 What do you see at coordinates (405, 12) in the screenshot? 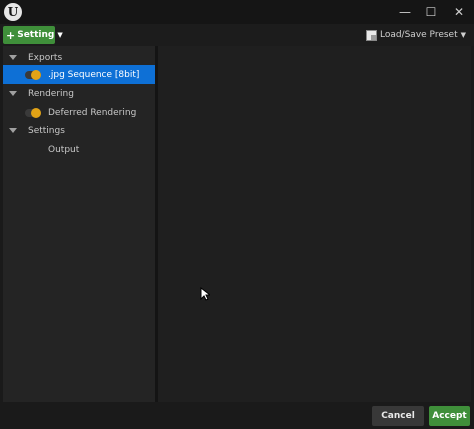
I see `minimize-button: —` at bounding box center [405, 12].